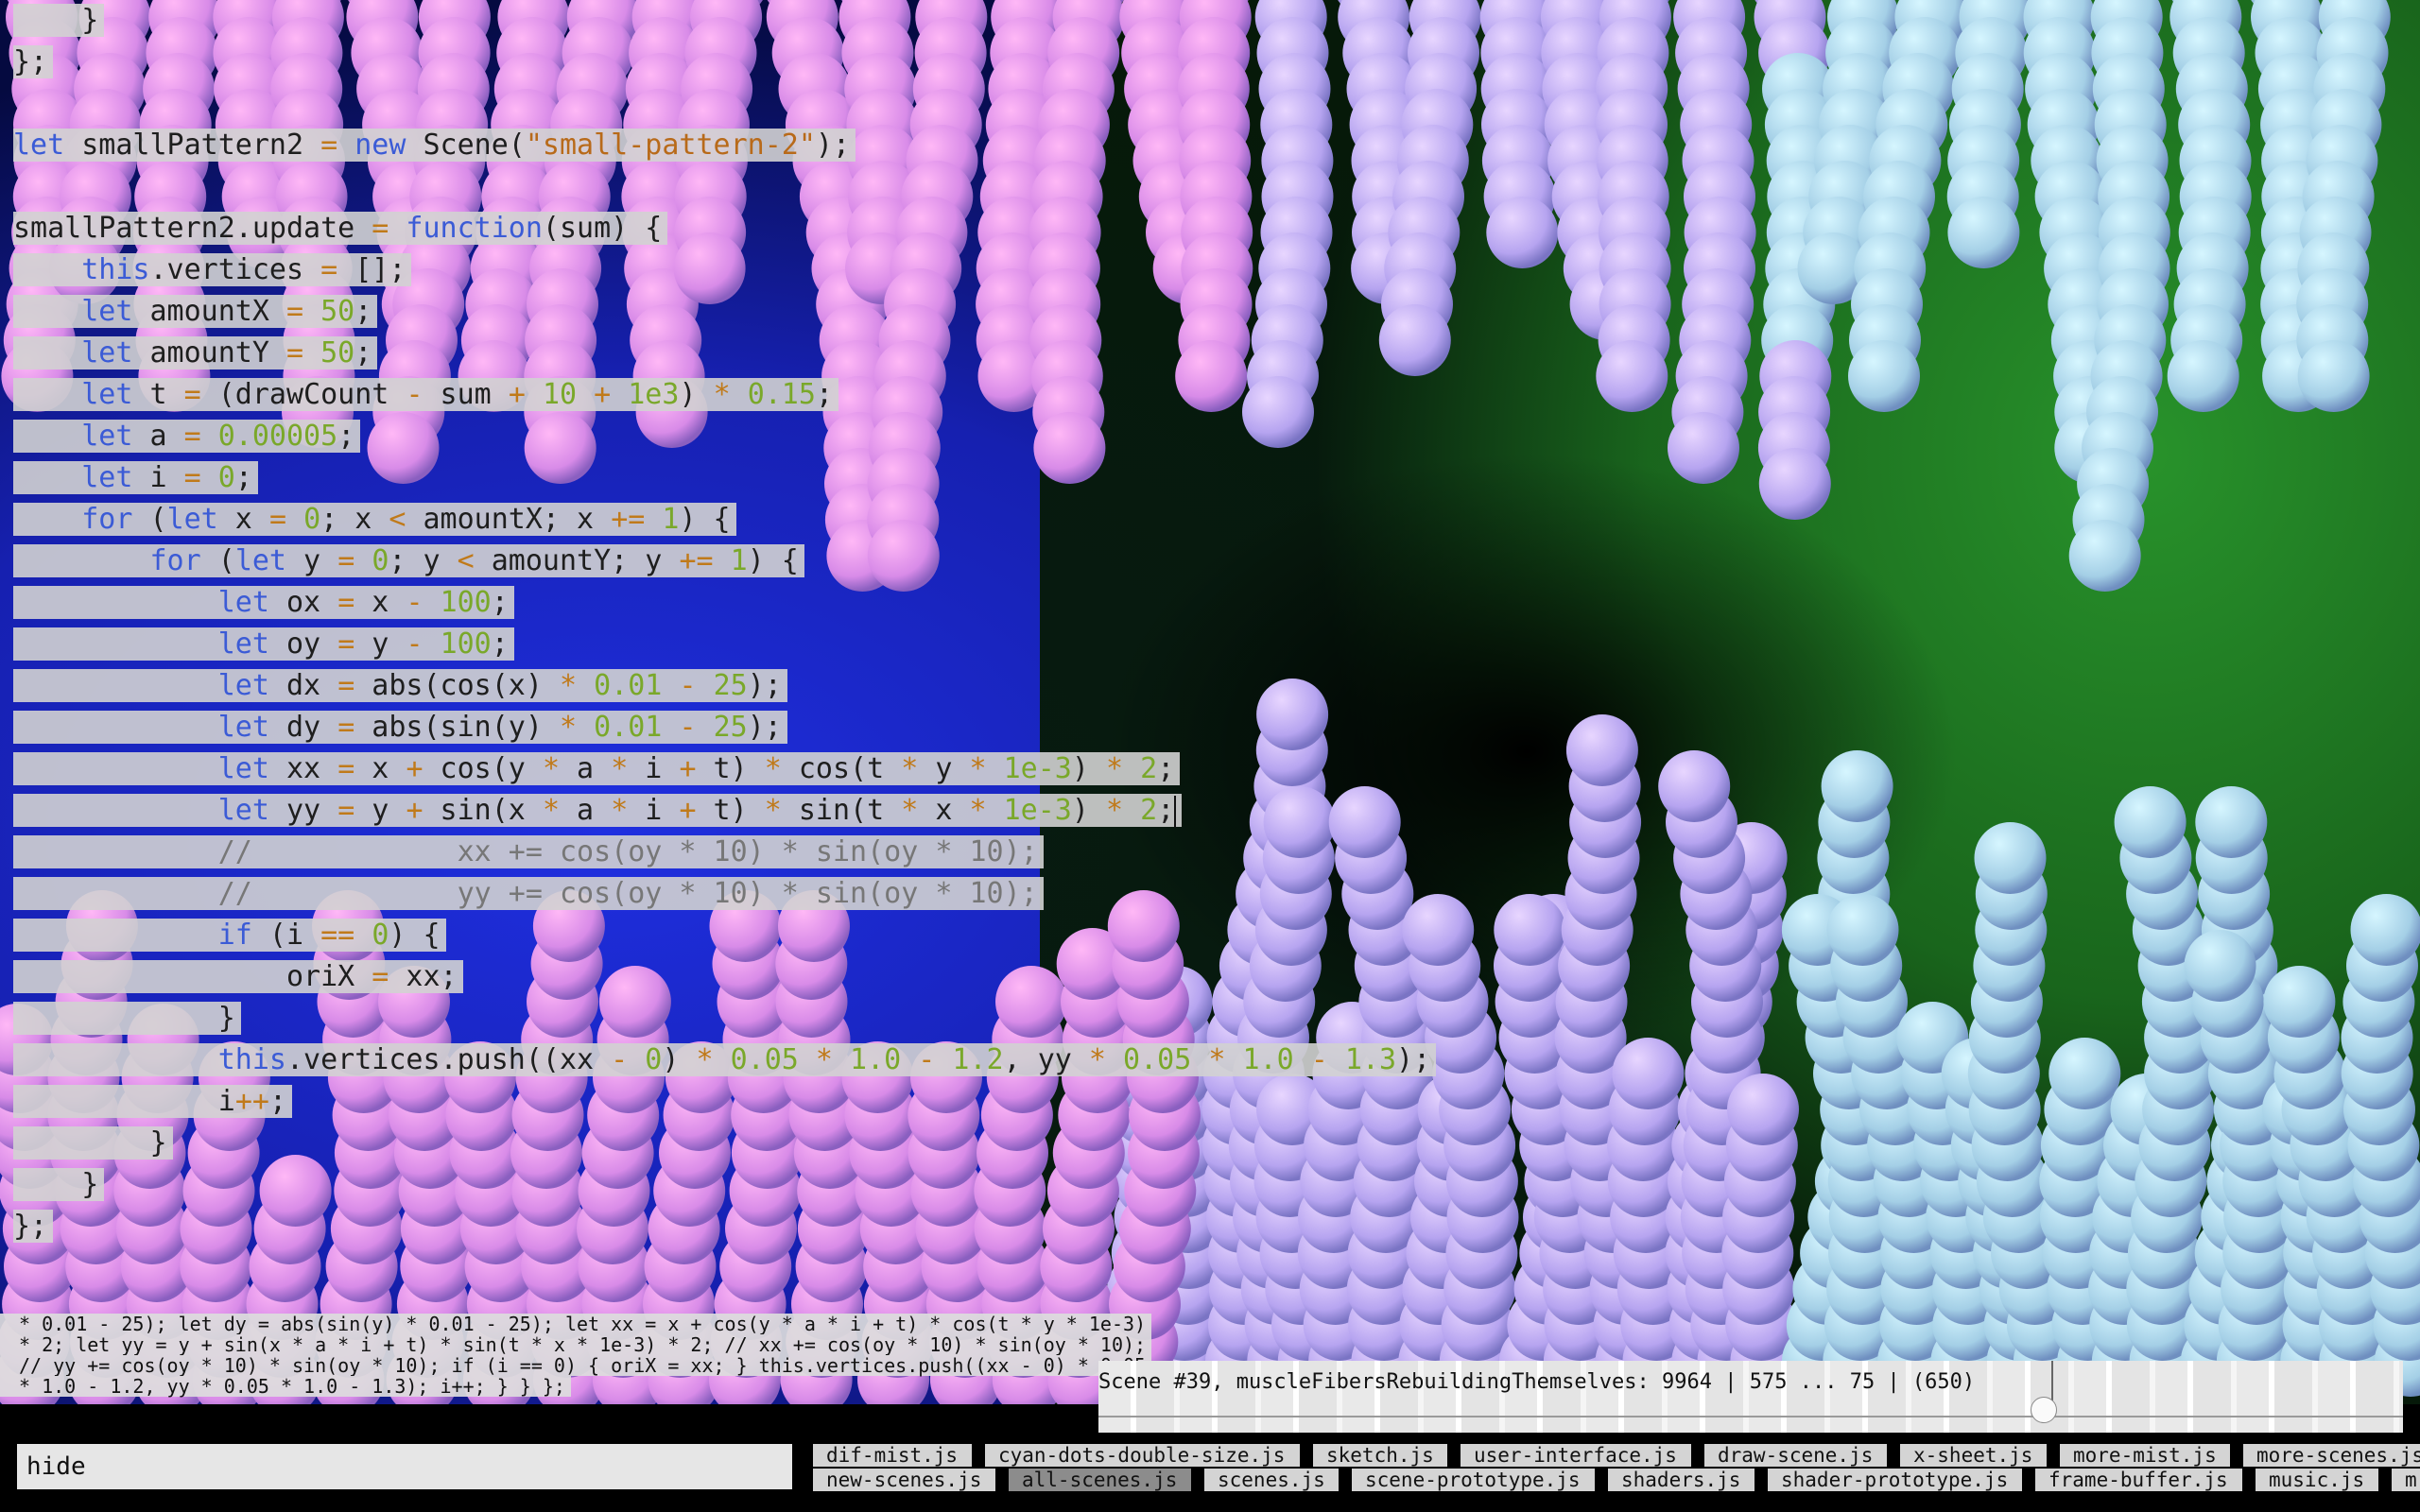 The height and width of the screenshot is (1512, 2420). I want to click on tab-x-sheet: x-sheet.js, so click(1973, 1455).